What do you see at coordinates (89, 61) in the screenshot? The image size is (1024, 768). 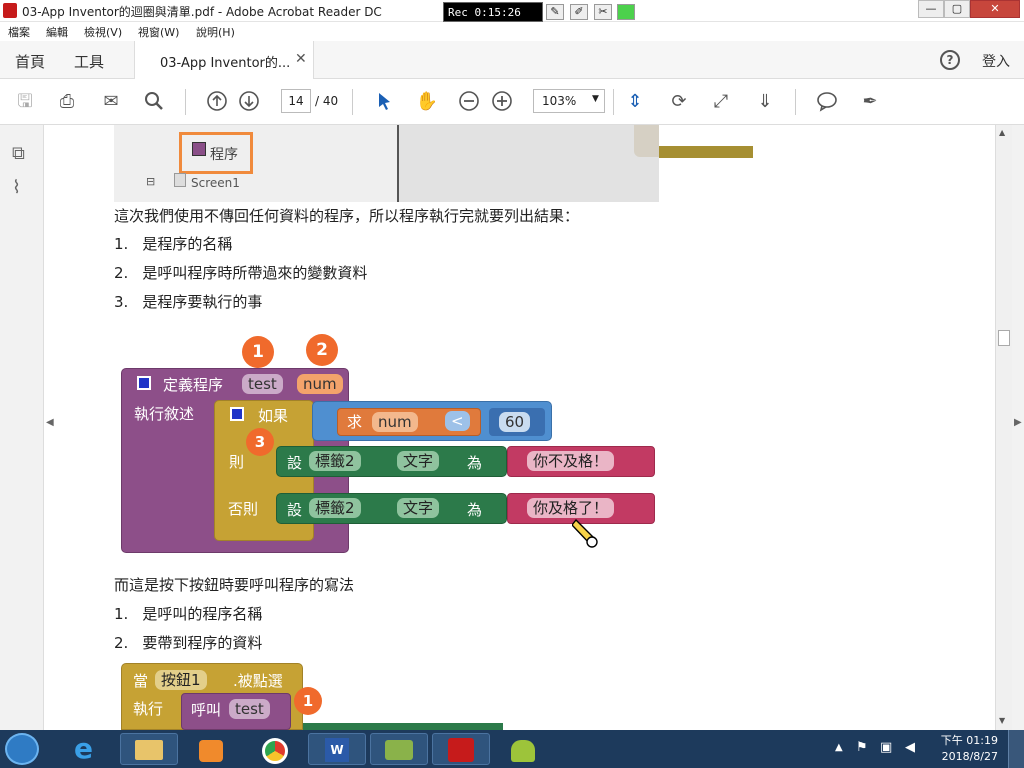 I see `tab-tools: 工具` at bounding box center [89, 61].